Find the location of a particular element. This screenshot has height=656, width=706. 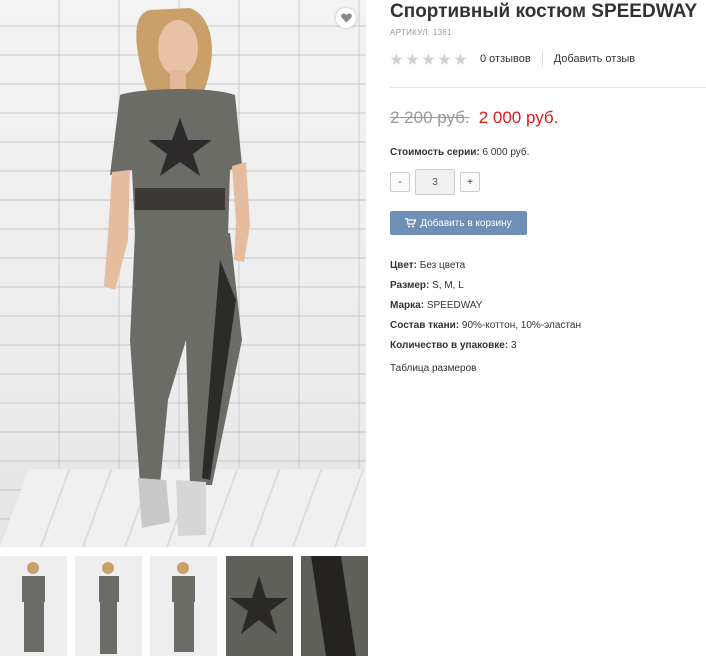

spec-label: Цвет: is located at coordinates (403, 265).